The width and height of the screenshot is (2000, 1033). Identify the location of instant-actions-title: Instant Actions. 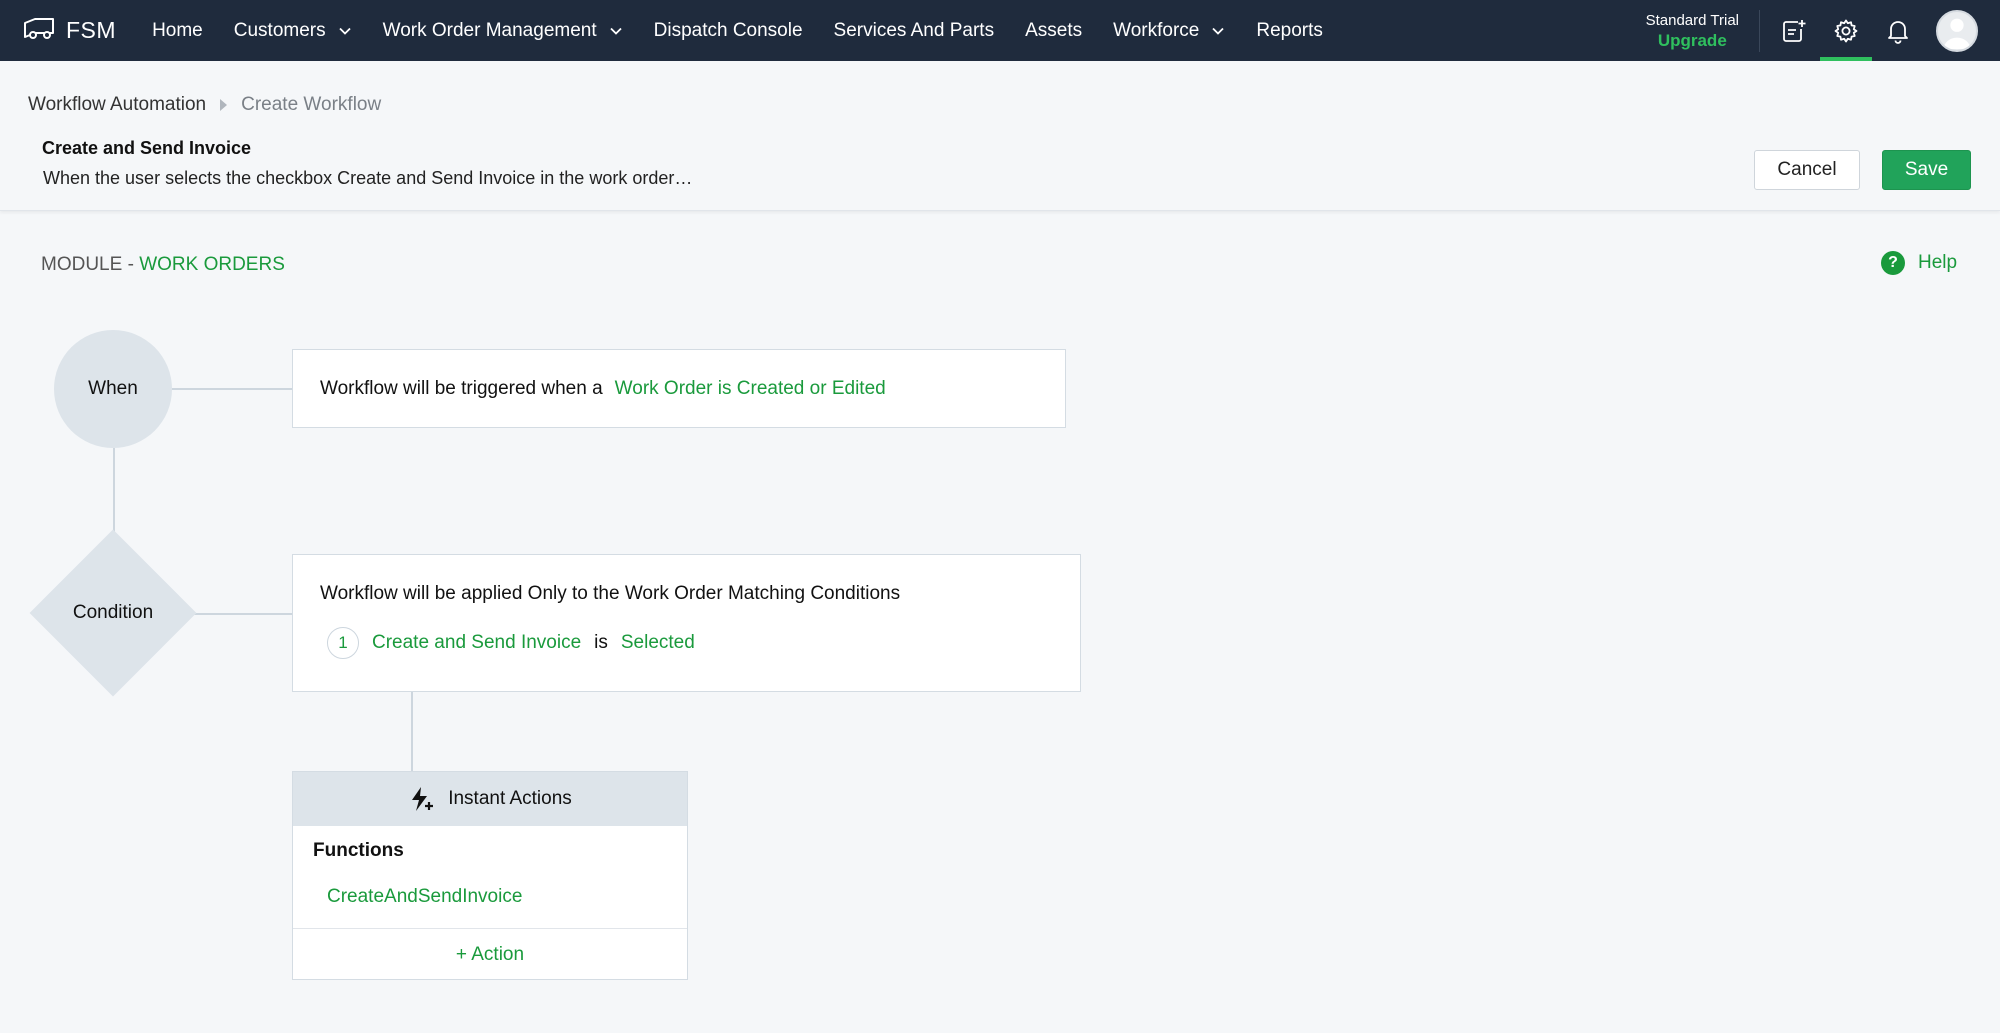
(510, 798).